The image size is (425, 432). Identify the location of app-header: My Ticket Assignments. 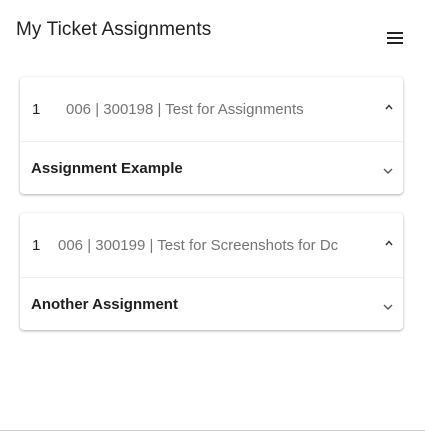
(212, 30).